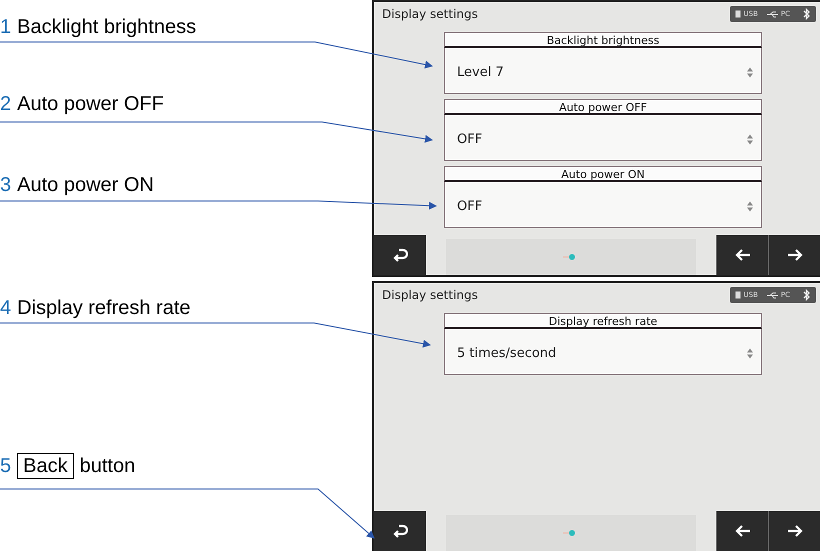  Describe the element at coordinates (45, 466) in the screenshot. I see `key-label: Back` at that location.